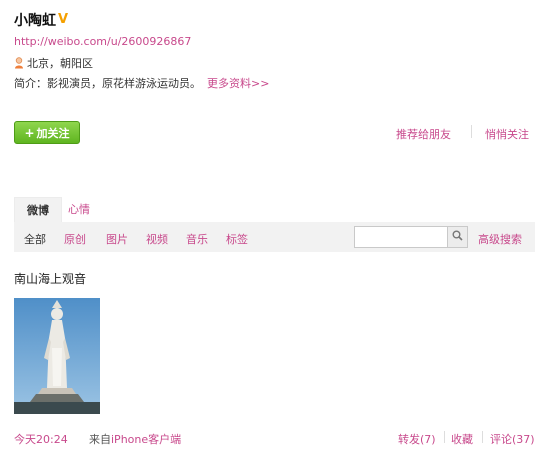 This screenshot has width=550, height=462. I want to click on search-button, so click(458, 237).